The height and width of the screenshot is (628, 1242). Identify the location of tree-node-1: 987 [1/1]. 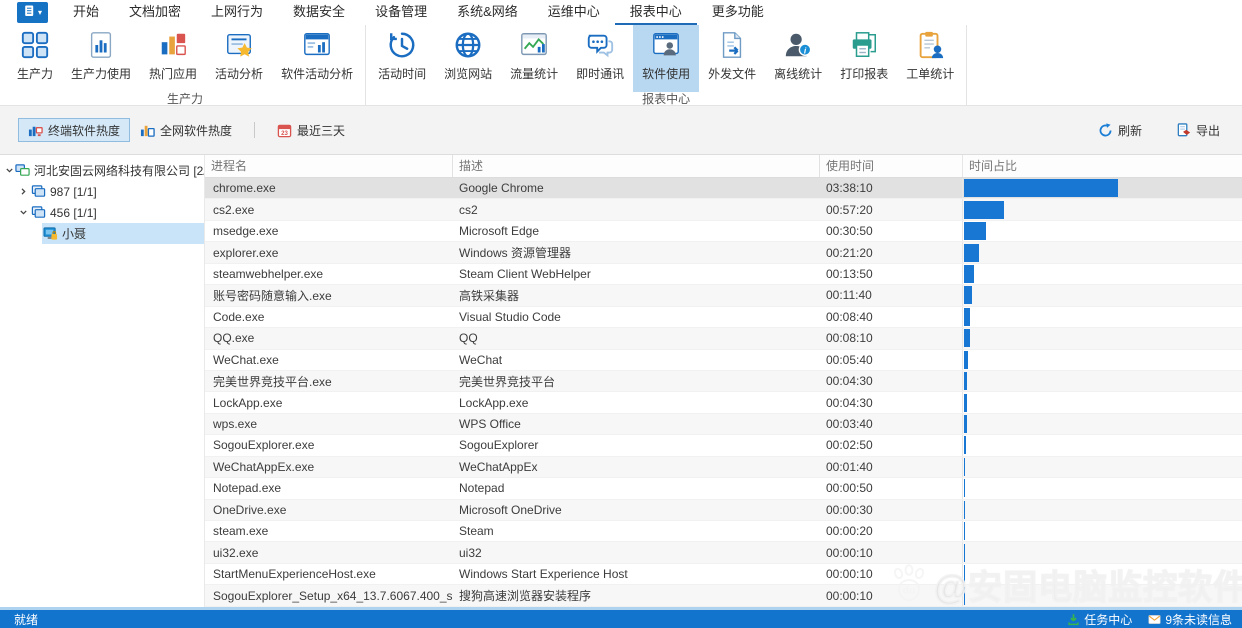
(102, 191).